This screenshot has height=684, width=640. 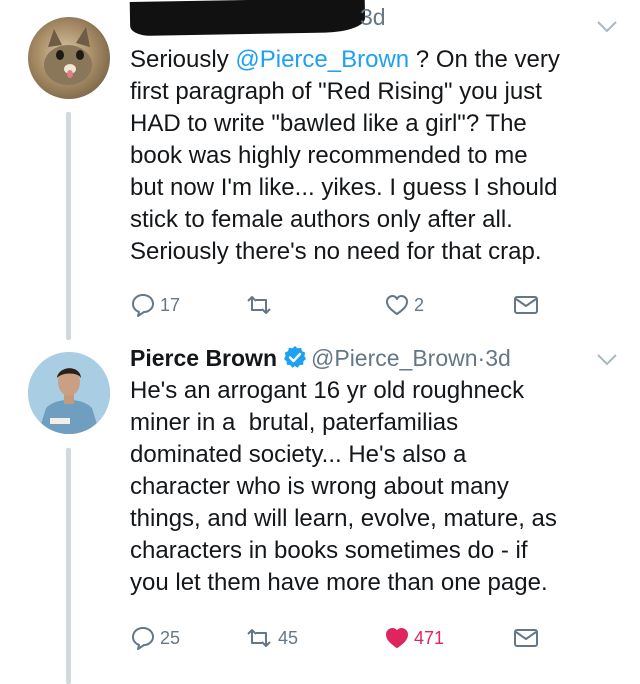 I want to click on verified-badge-icon, so click(x=295, y=357).